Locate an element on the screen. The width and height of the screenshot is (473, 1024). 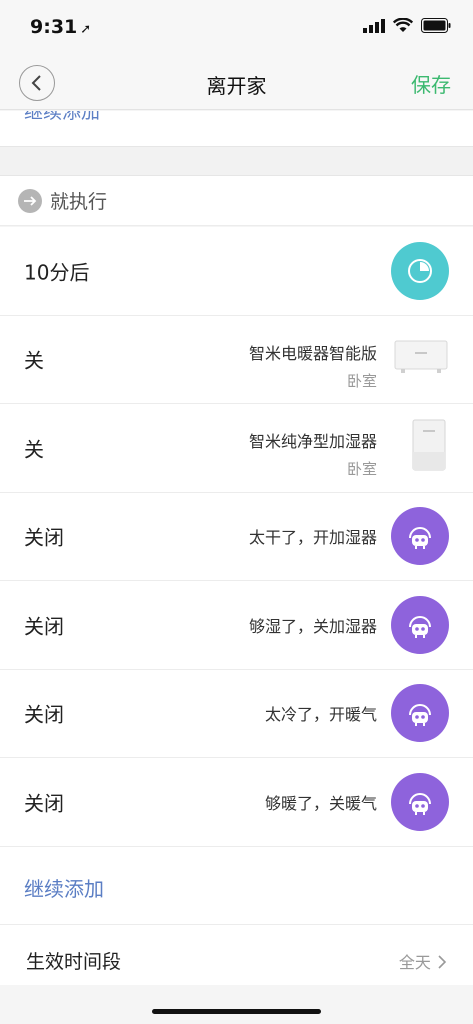
humidifier-device-icon is located at coordinates (429, 448).